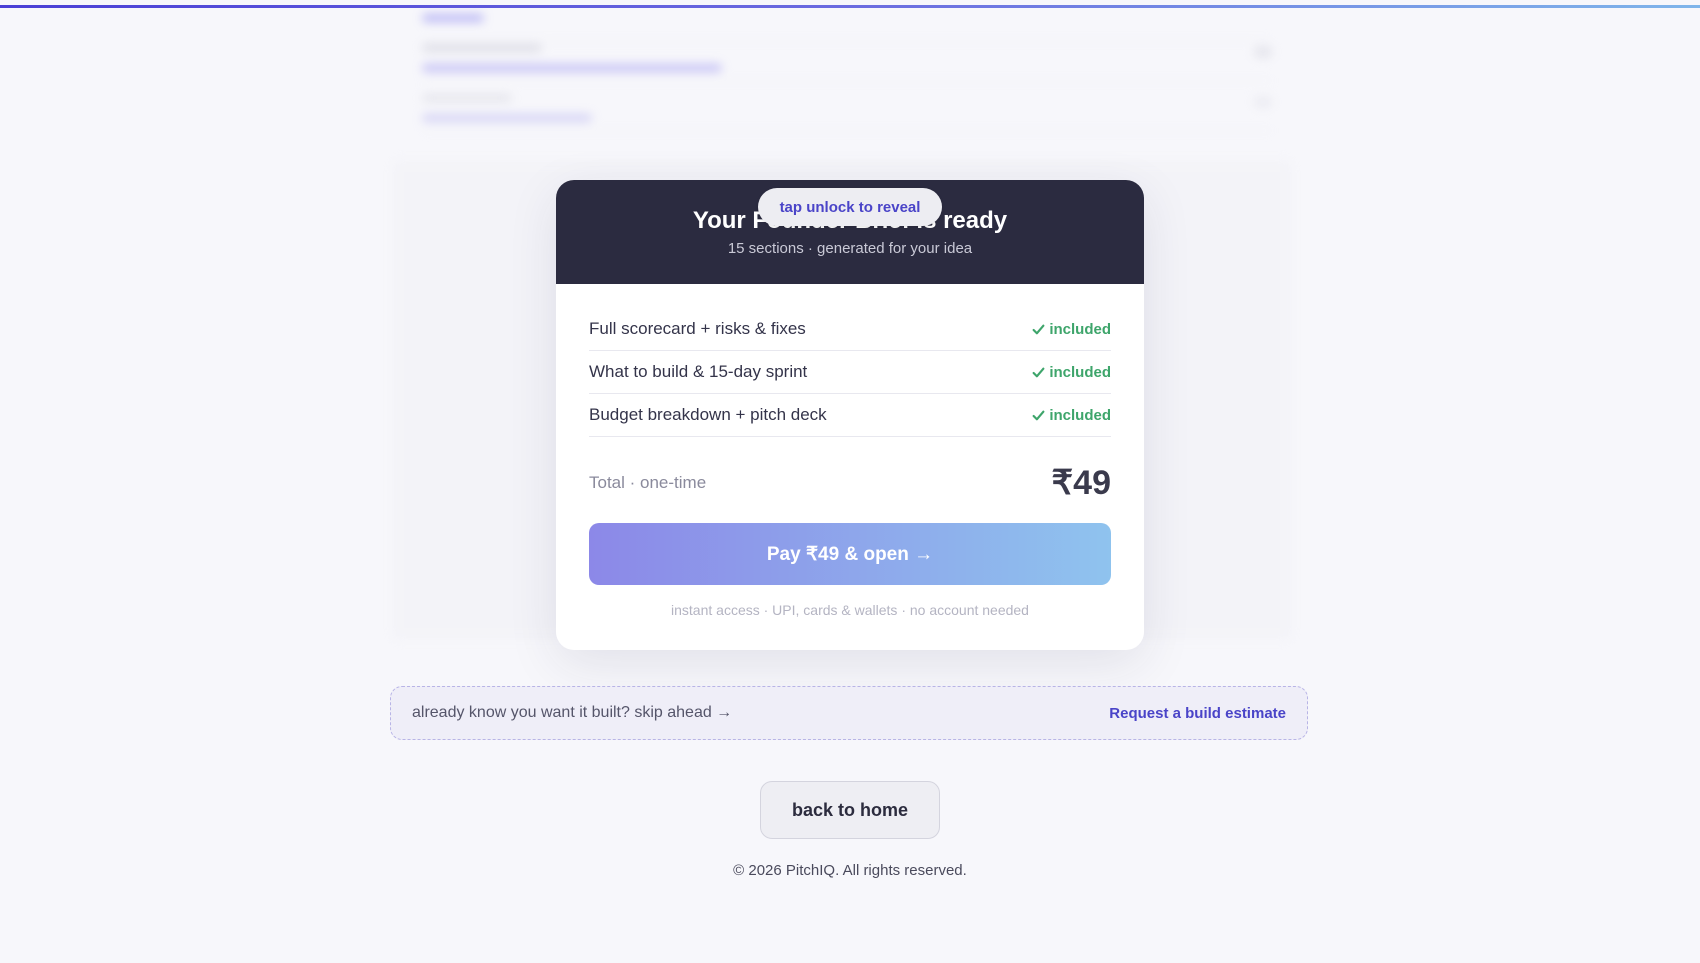 Image resolution: width=1700 pixels, height=963 pixels. What do you see at coordinates (850, 870) in the screenshot?
I see `footer-copyright: © 2026 PitchIQ. All rights reserved.` at bounding box center [850, 870].